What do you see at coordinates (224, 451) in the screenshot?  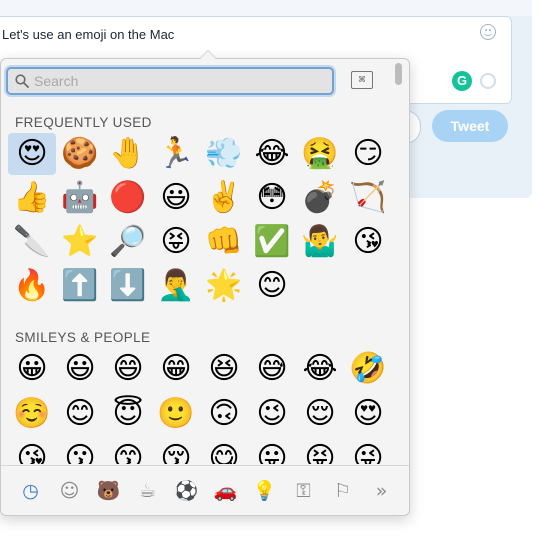 I see `emoji-cell: 😋` at bounding box center [224, 451].